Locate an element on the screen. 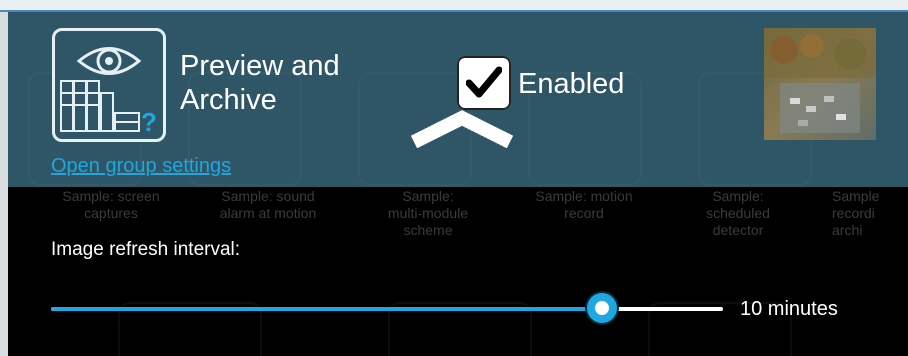 The height and width of the screenshot is (356, 908). checkmark-icon is located at coordinates (484, 82).